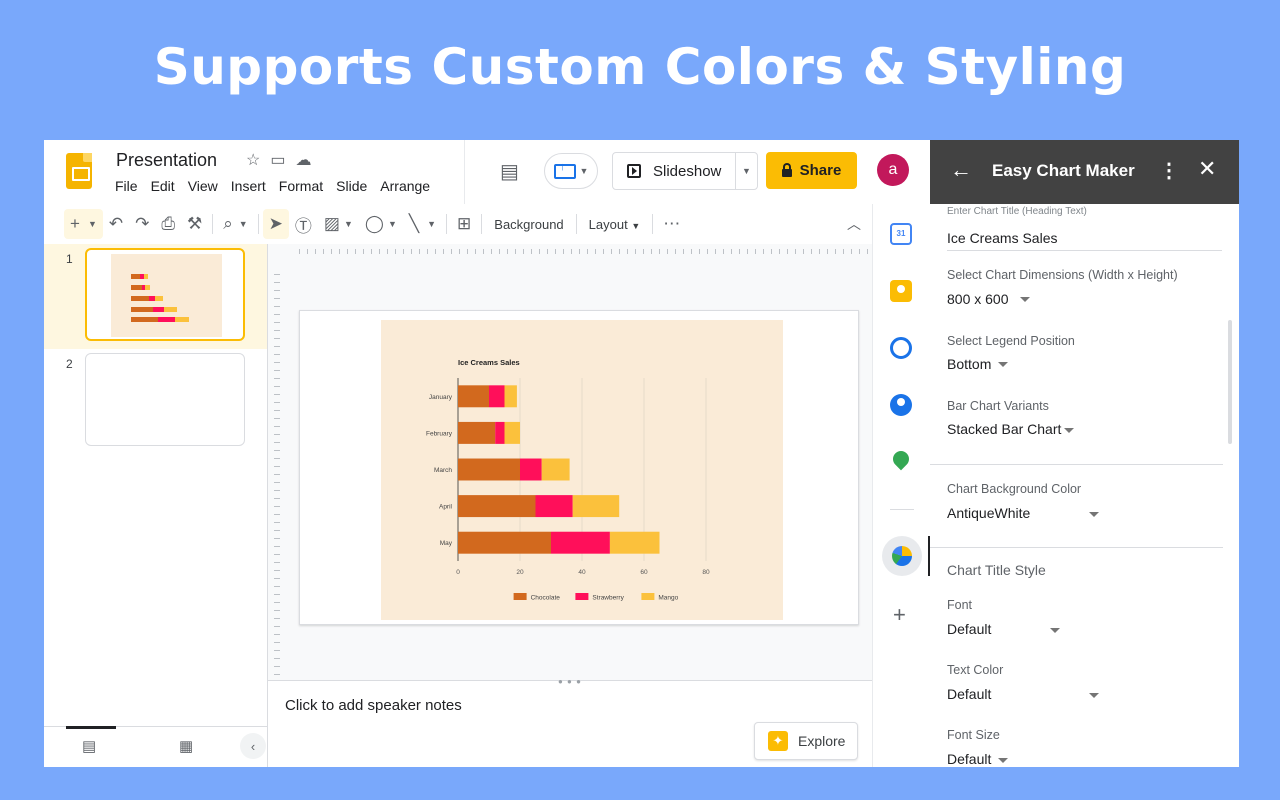 The image size is (1280, 800). I want to click on layout-button: Layout ▼, so click(615, 224).